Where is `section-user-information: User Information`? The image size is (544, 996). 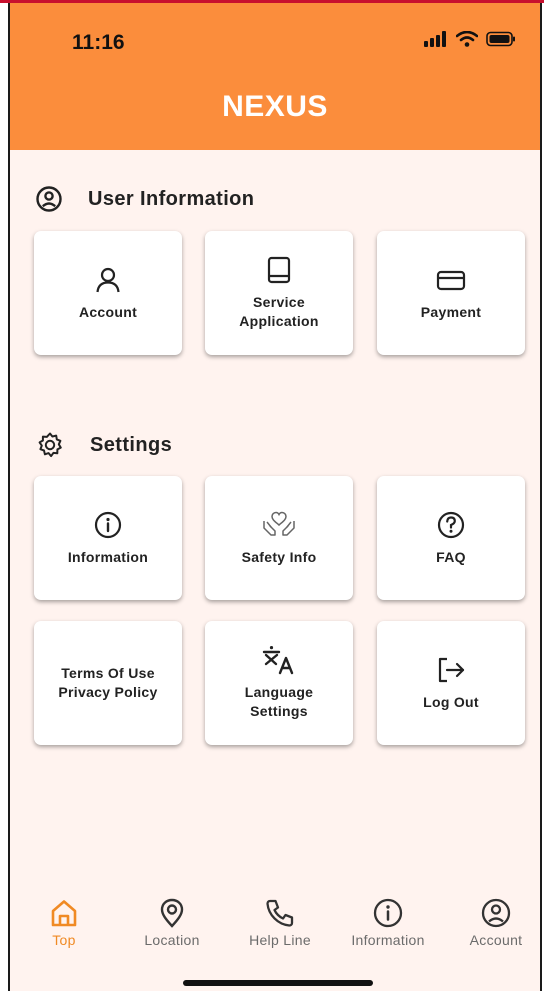 section-user-information: User Information is located at coordinates (145, 199).